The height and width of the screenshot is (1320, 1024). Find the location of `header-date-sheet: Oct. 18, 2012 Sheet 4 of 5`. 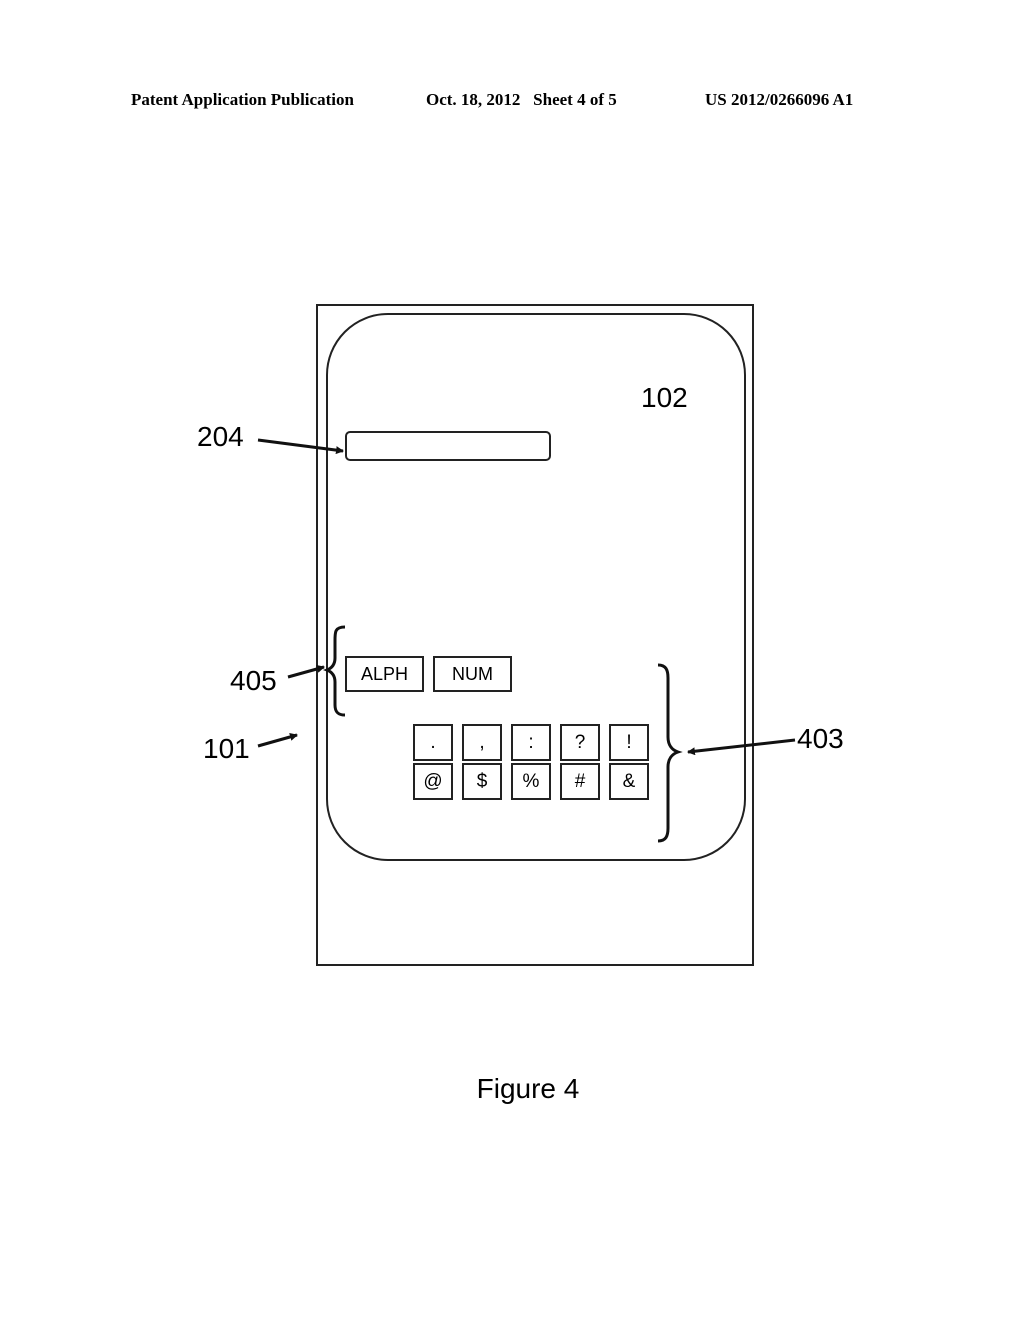

header-date-sheet: Oct. 18, 2012 Sheet 4 of 5 is located at coordinates (521, 99).